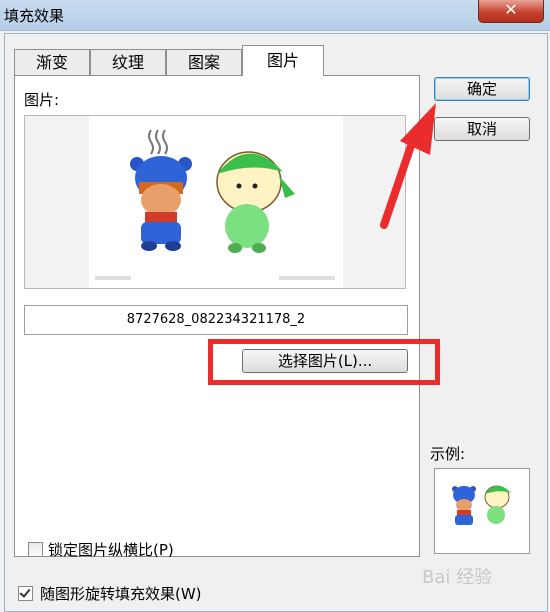 Image resolution: width=550 pixels, height=612 pixels. Describe the element at coordinates (121, 594) in the screenshot. I see `rotate-with-shape-label: 随图形旋转填充效果(W)` at that location.